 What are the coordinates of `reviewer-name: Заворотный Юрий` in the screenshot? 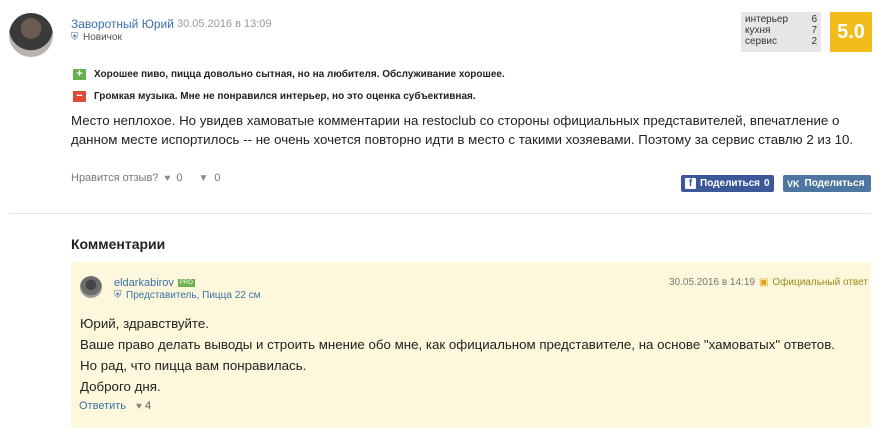 It's located at (122, 24).